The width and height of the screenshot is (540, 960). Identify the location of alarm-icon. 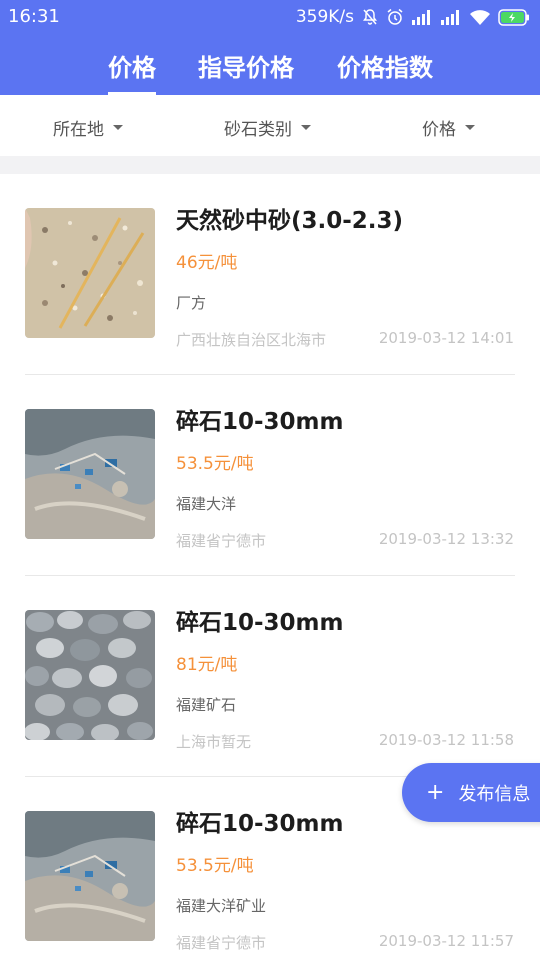
(395, 17).